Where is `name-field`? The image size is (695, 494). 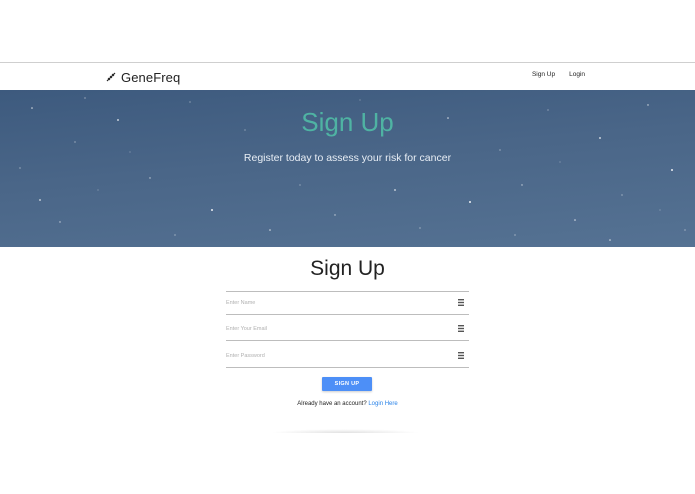 name-field is located at coordinates (347, 303).